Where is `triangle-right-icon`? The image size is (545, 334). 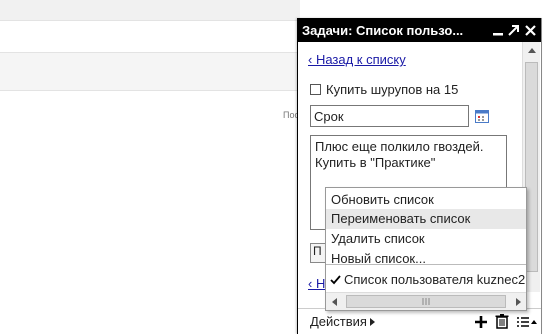
triangle-right-icon is located at coordinates (372, 321).